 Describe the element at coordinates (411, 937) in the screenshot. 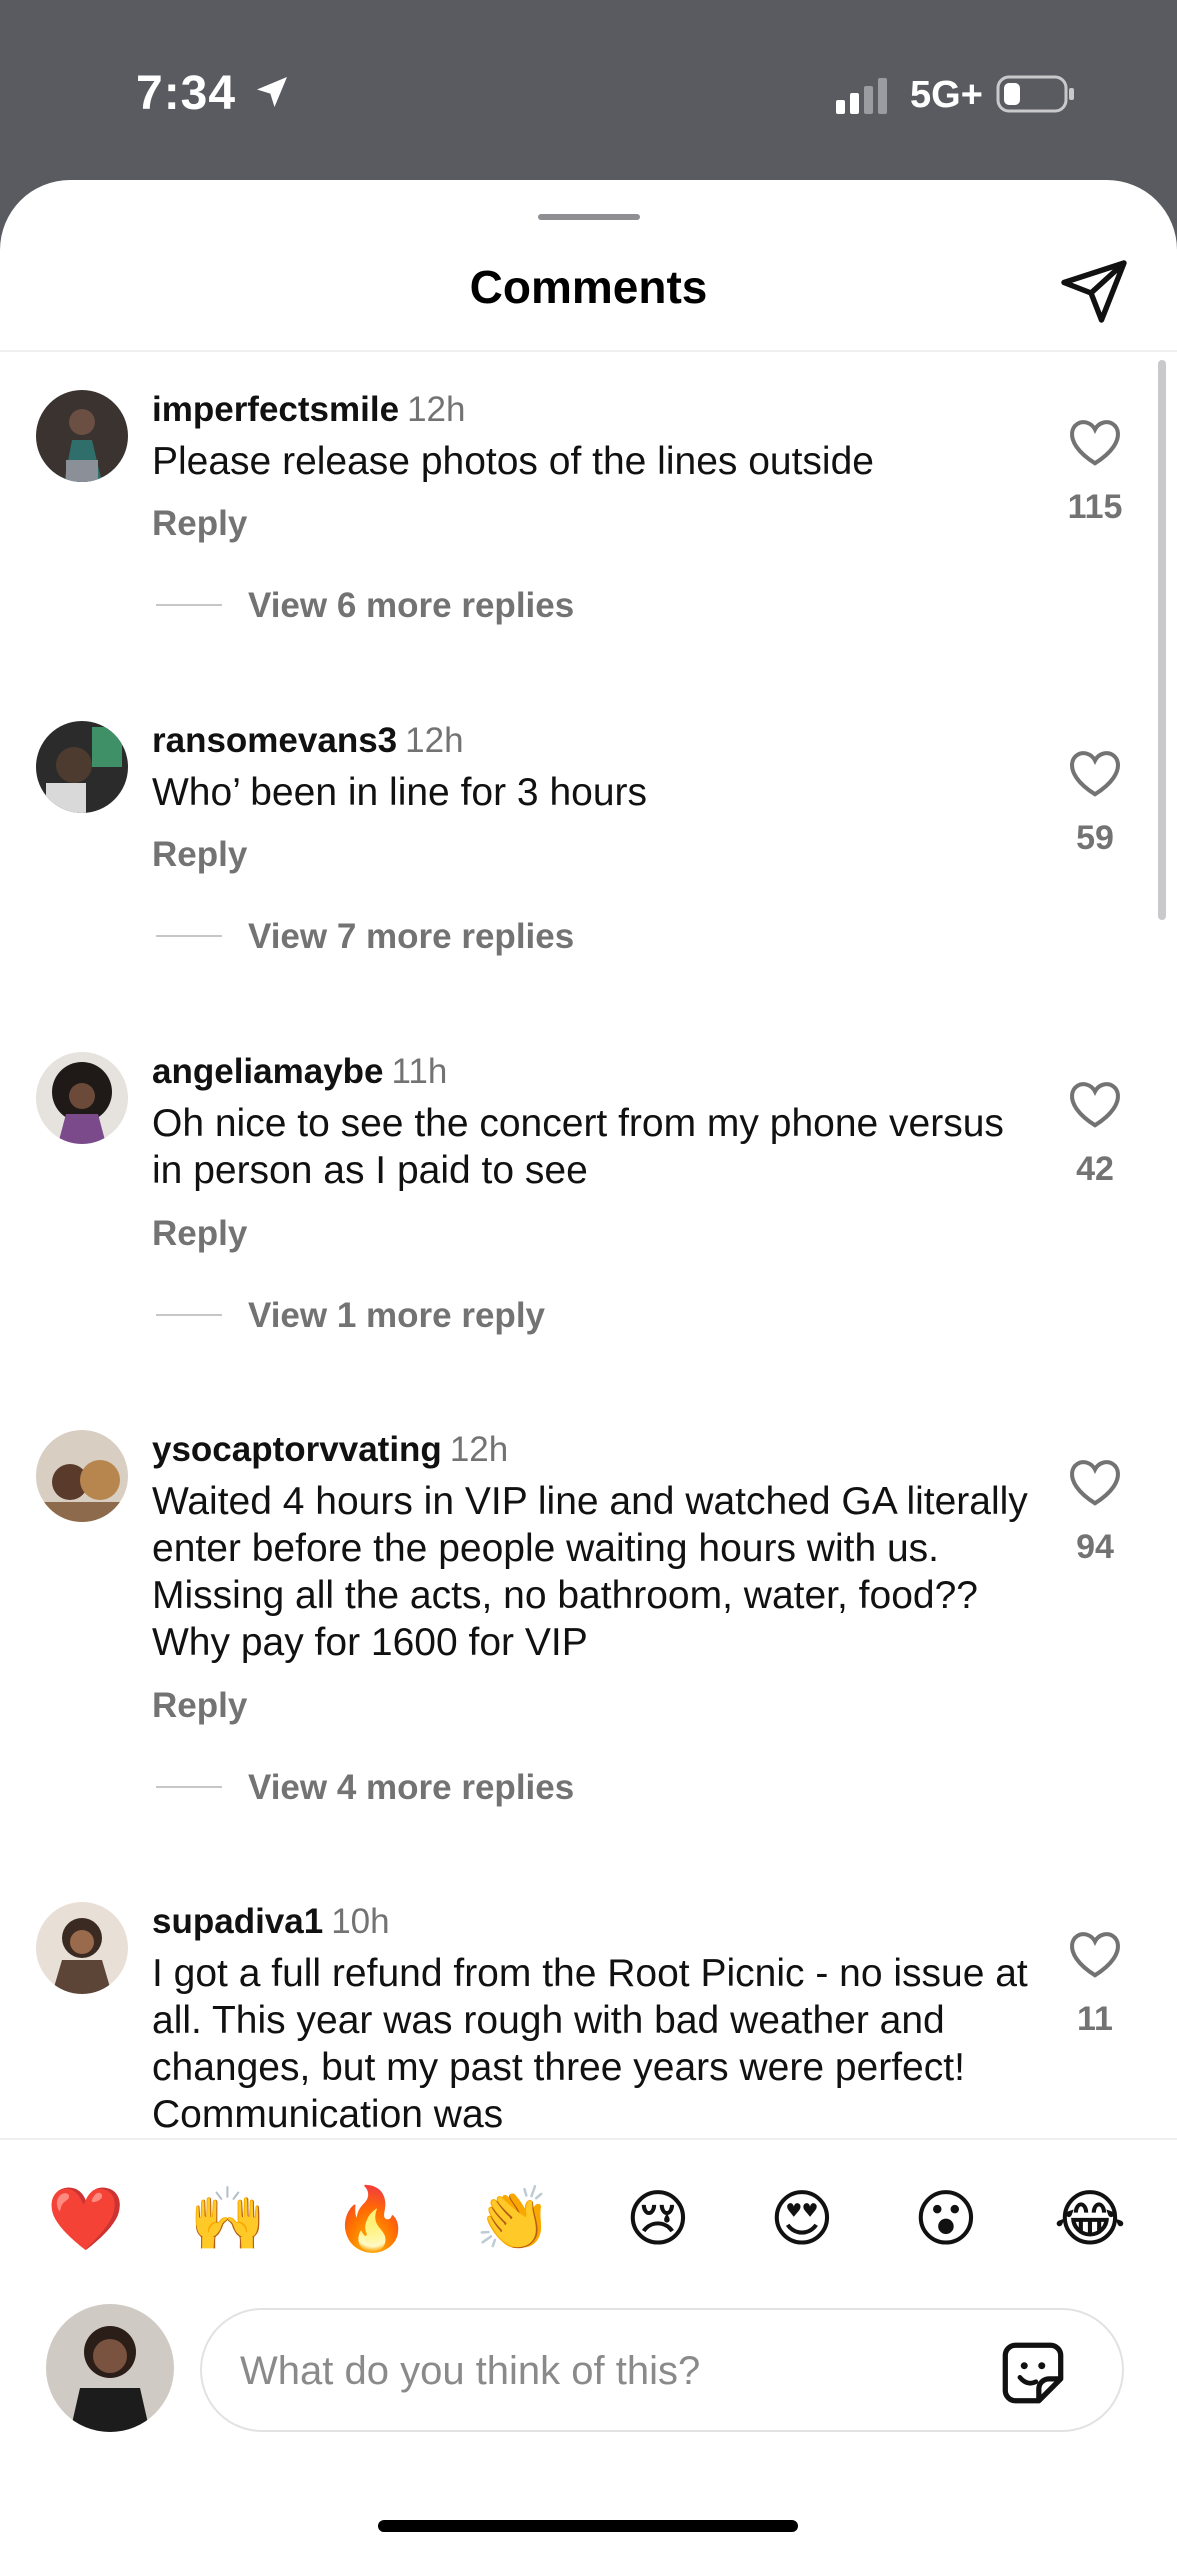

I see `view-more-replies-button: View 7 more replies` at that location.